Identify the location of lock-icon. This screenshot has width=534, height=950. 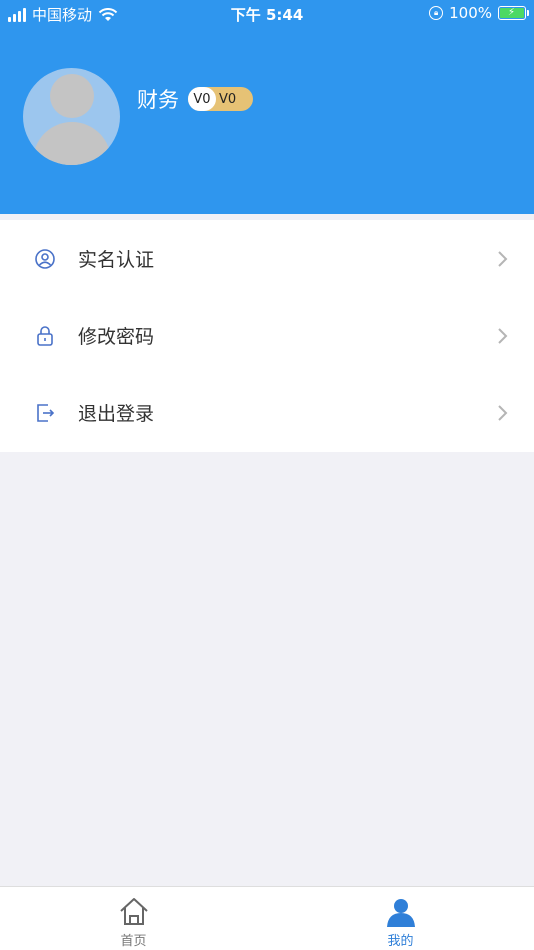
(45, 336).